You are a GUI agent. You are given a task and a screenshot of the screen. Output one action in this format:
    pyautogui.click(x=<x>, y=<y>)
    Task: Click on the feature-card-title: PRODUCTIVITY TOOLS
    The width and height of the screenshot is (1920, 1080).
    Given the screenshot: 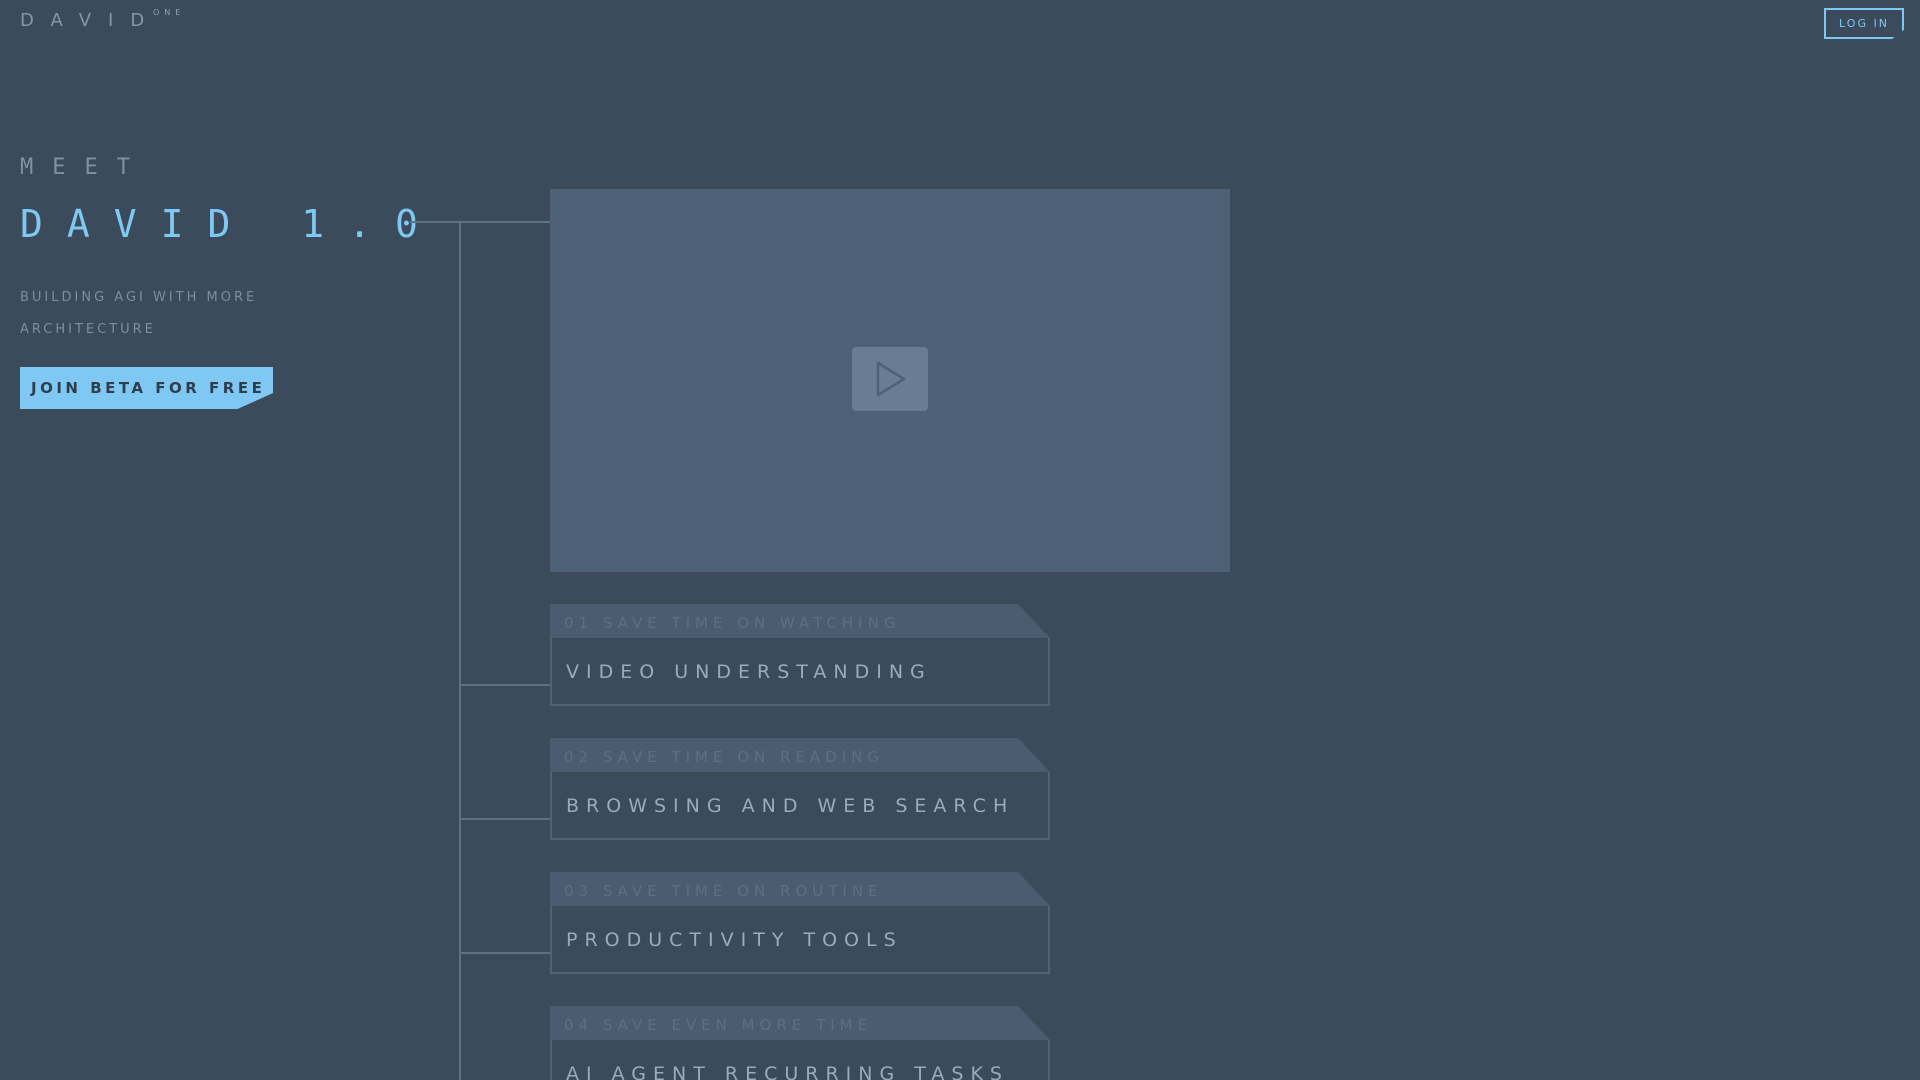 What is the action you would take?
    pyautogui.click(x=734, y=940)
    